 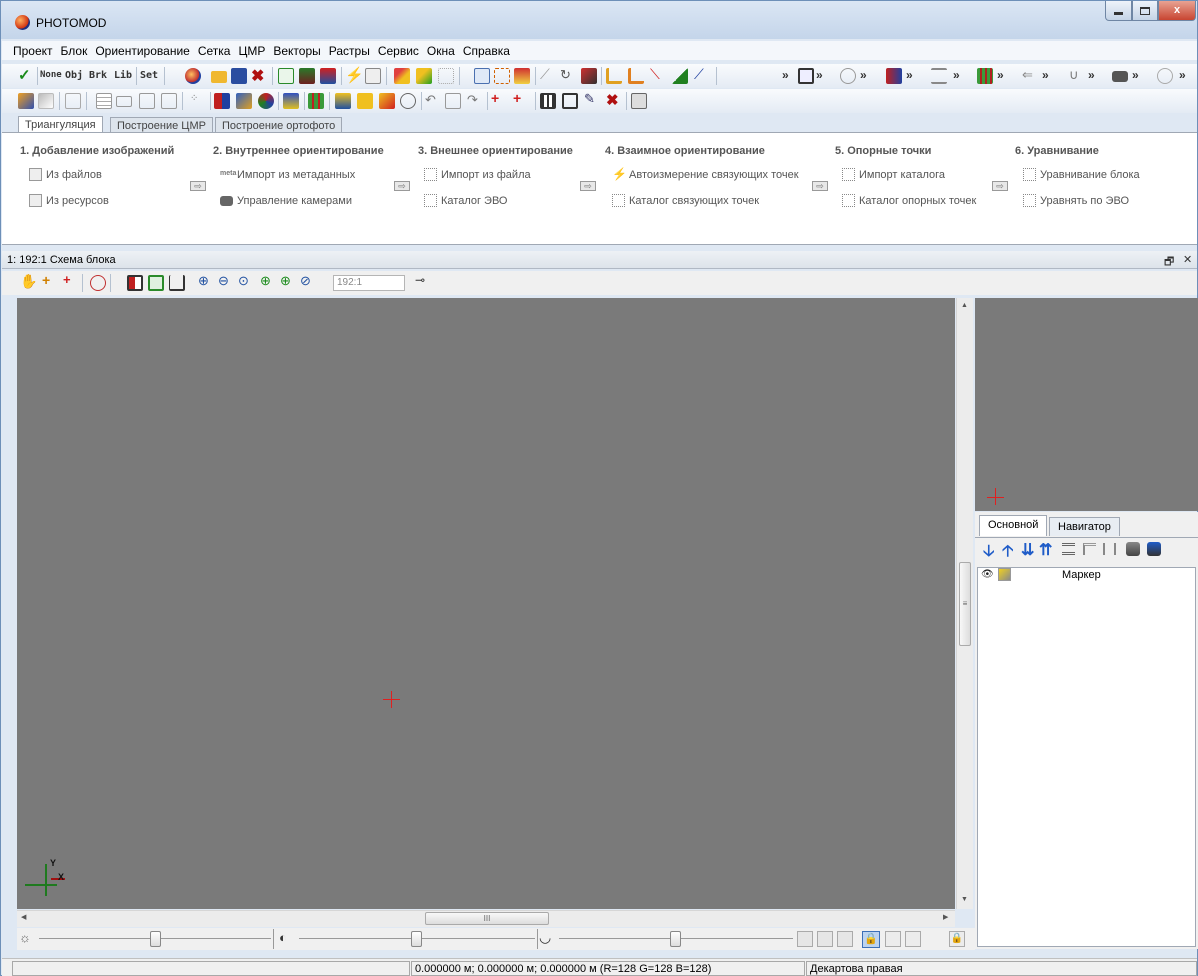 I want to click on save-icon, so click(x=239, y=76).